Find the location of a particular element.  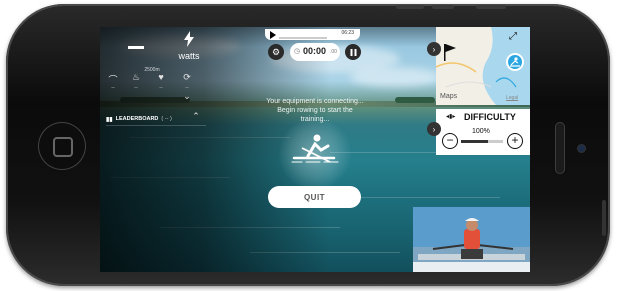

quit-button: QUIT is located at coordinates (314, 197).